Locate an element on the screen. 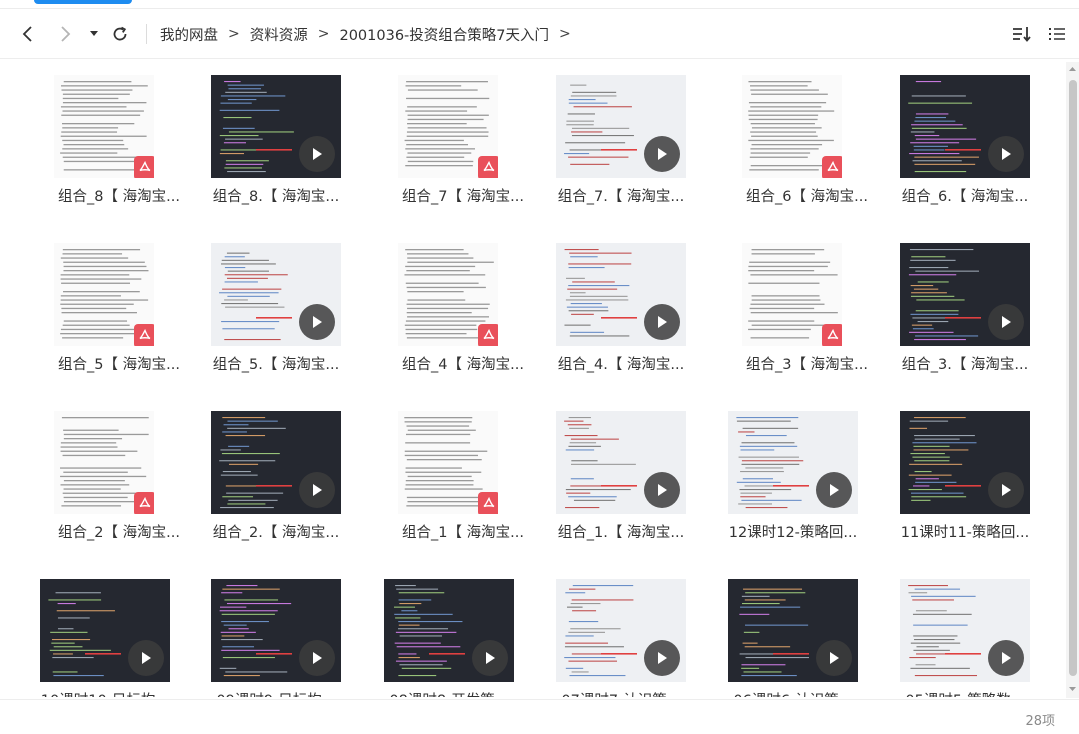 This screenshot has width=1079, height=734. active-tab-indicator is located at coordinates (83, 2).